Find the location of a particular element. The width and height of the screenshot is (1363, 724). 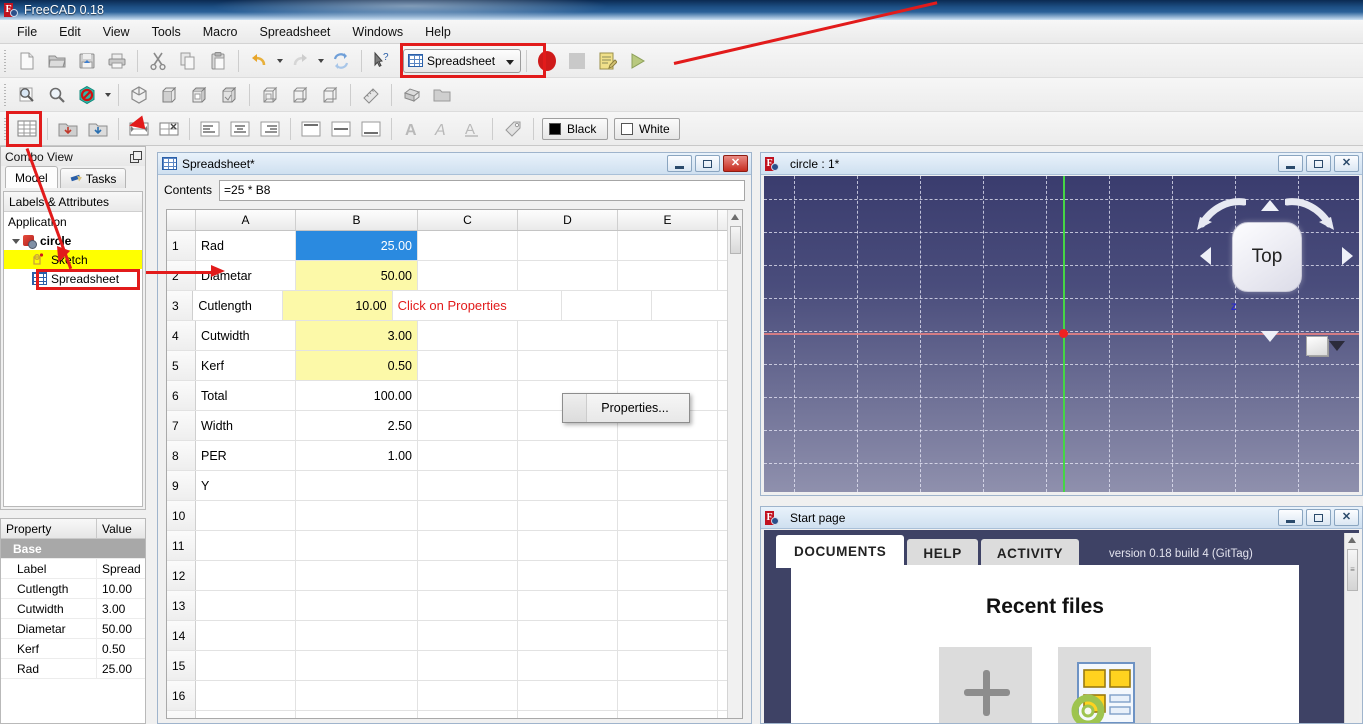

scroll-up-icon is located at coordinates (1352, 540).